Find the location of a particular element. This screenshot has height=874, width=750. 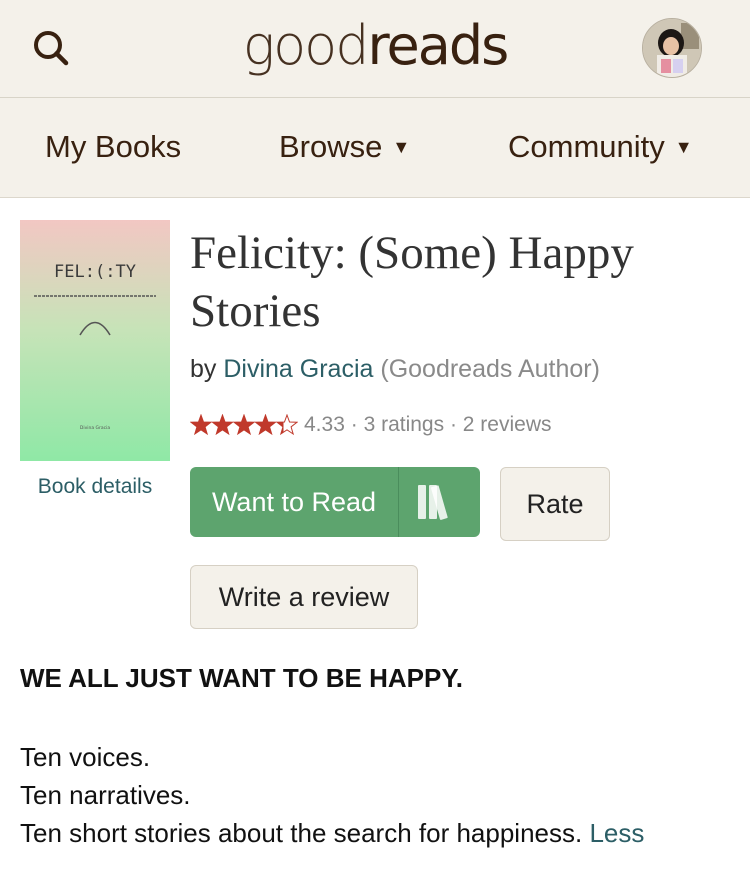

book-details-link: Book details is located at coordinates (95, 487).